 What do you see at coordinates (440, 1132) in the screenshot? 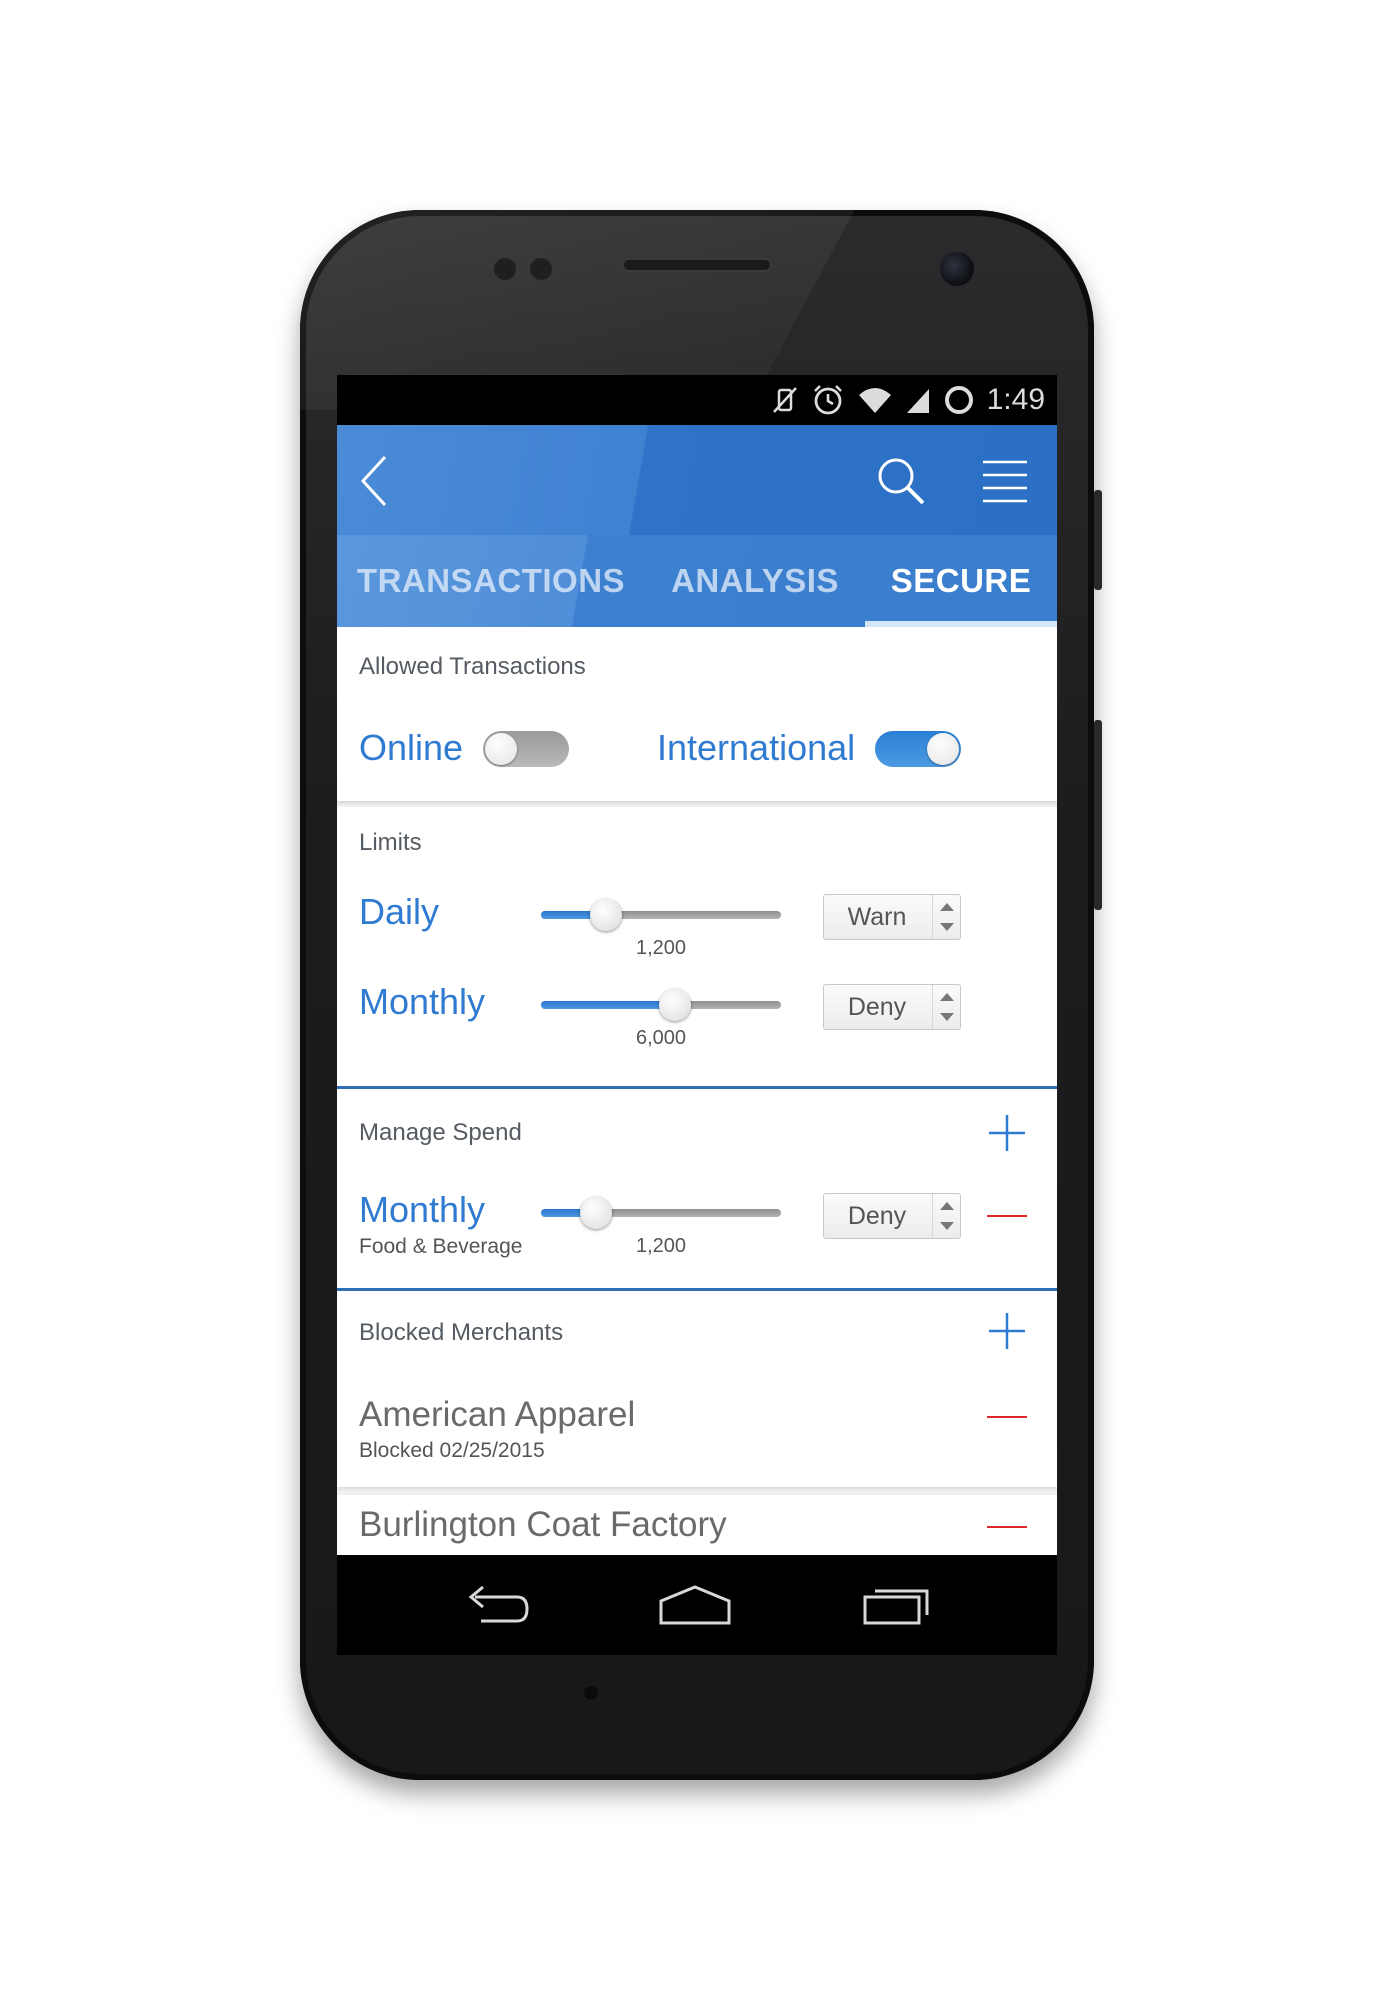
I see `manage-spend-title: Manage Spend` at bounding box center [440, 1132].